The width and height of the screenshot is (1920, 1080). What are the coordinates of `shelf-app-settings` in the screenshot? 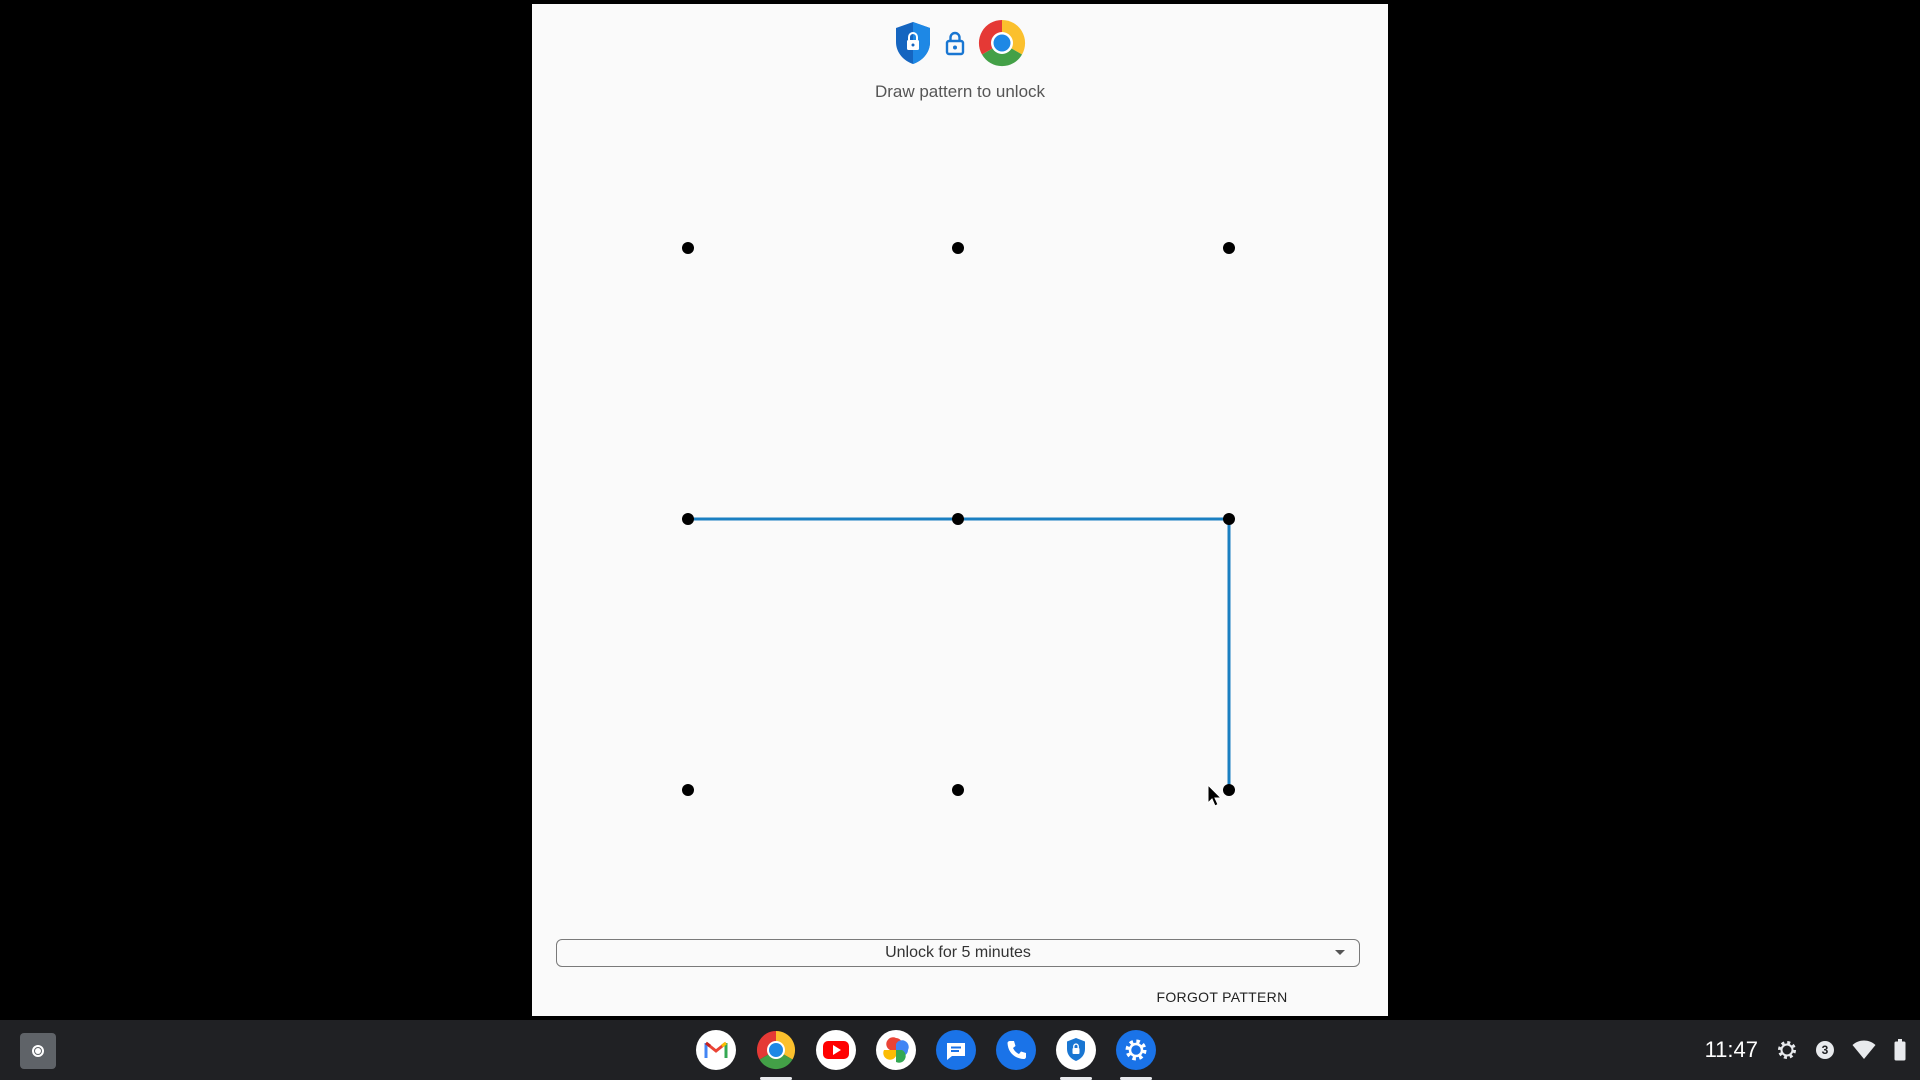 It's located at (1136, 1055).